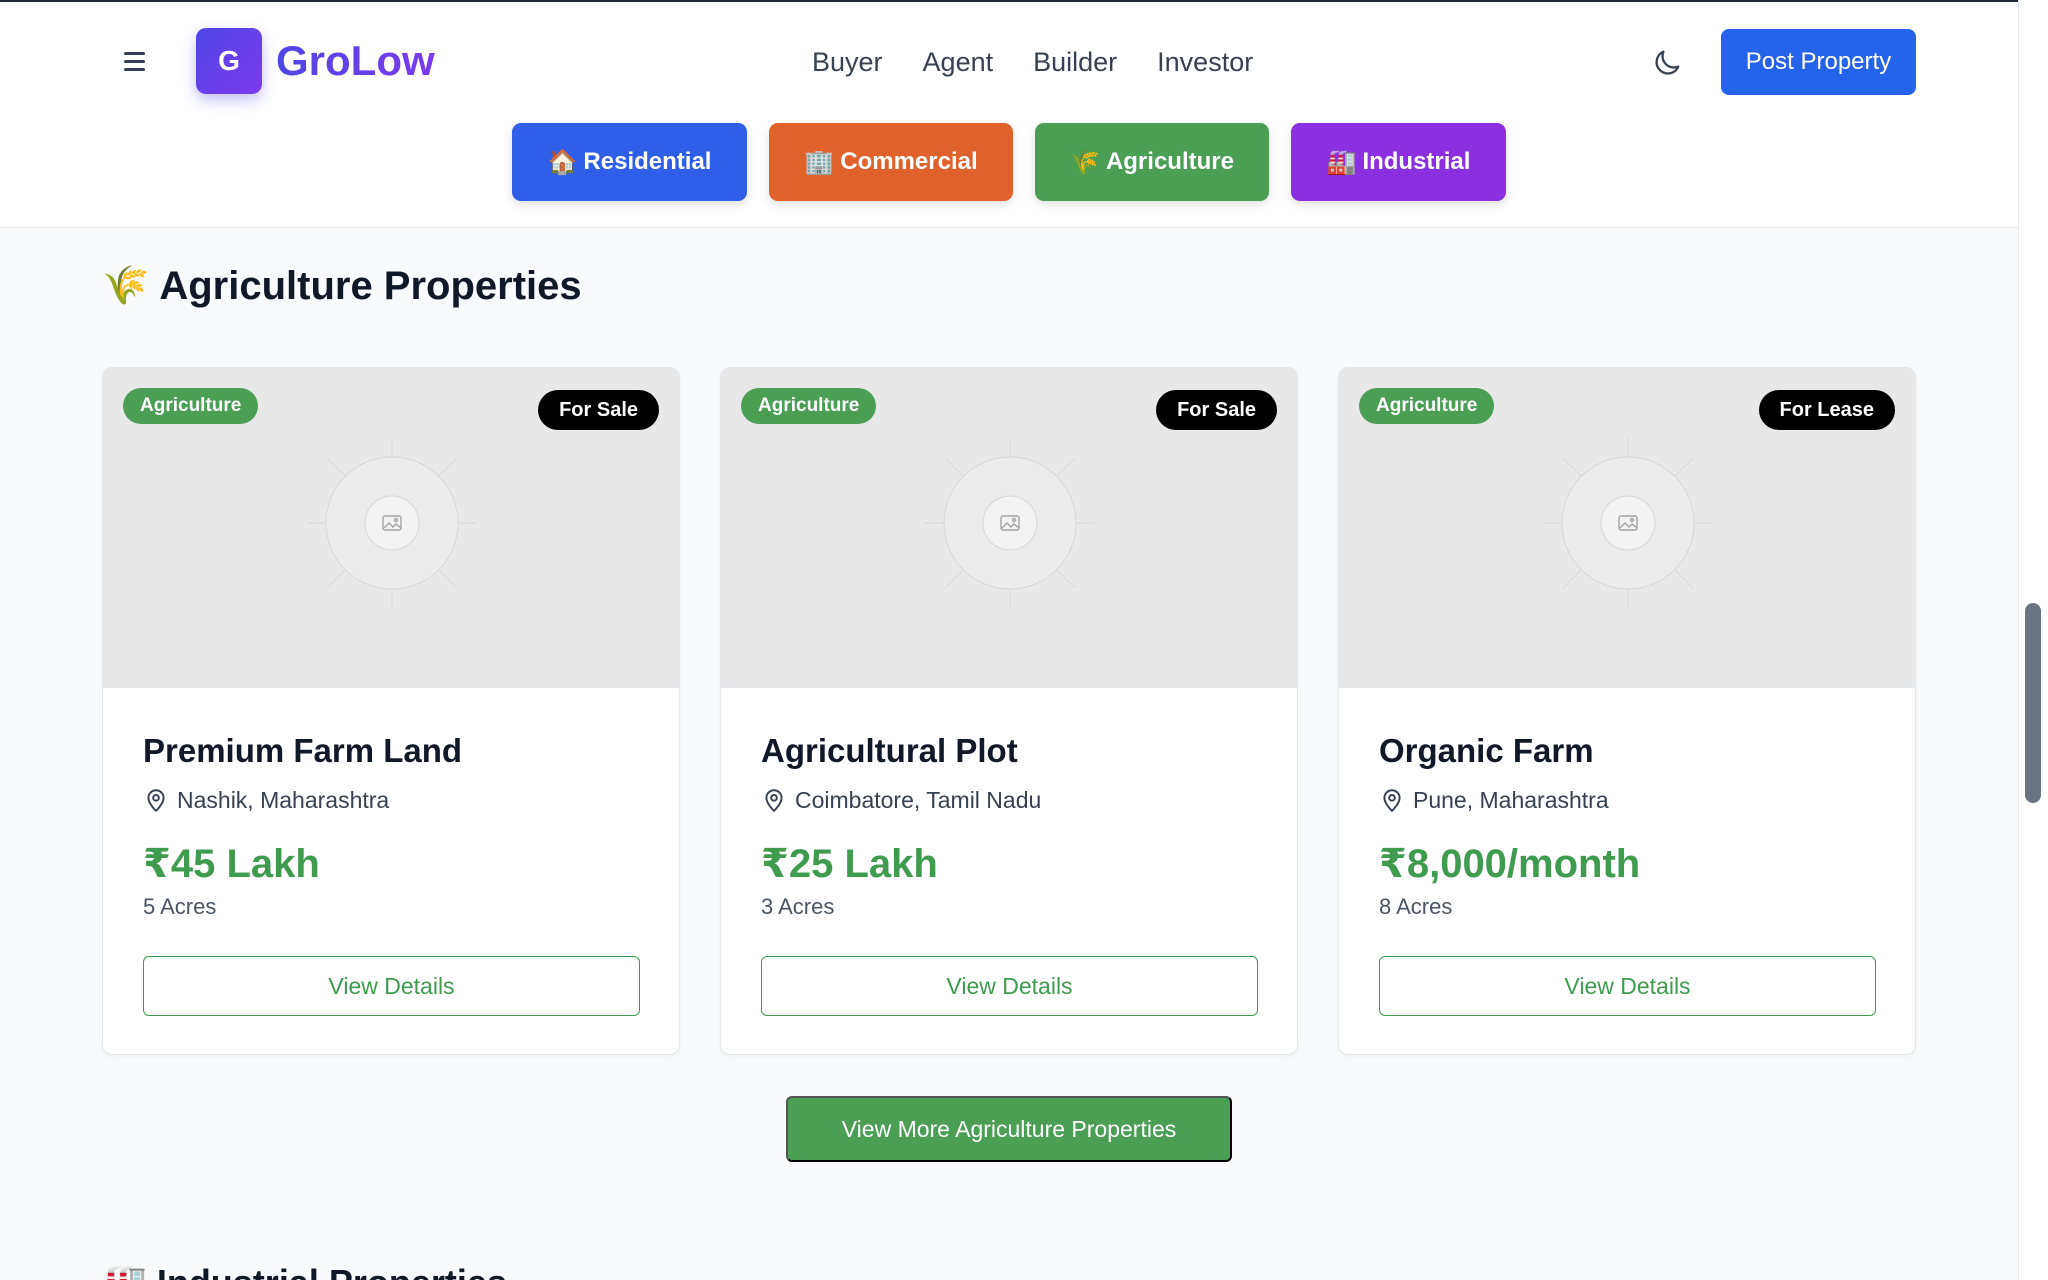 The height and width of the screenshot is (1280, 2048). Describe the element at coordinates (355, 61) in the screenshot. I see `logo-text: GroLow` at that location.